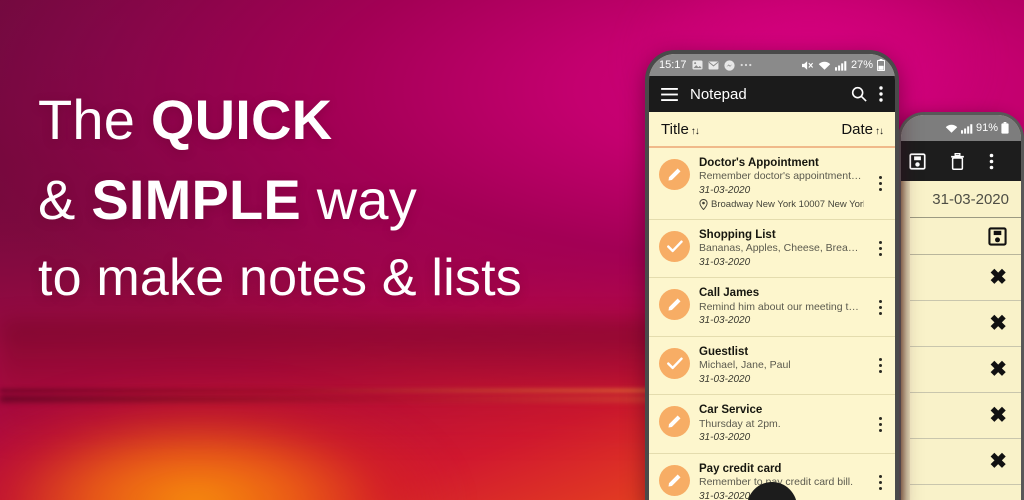 Image resolution: width=1024 pixels, height=500 pixels. Describe the element at coordinates (669, 94) in the screenshot. I see `hamburger-menu-icon` at that location.